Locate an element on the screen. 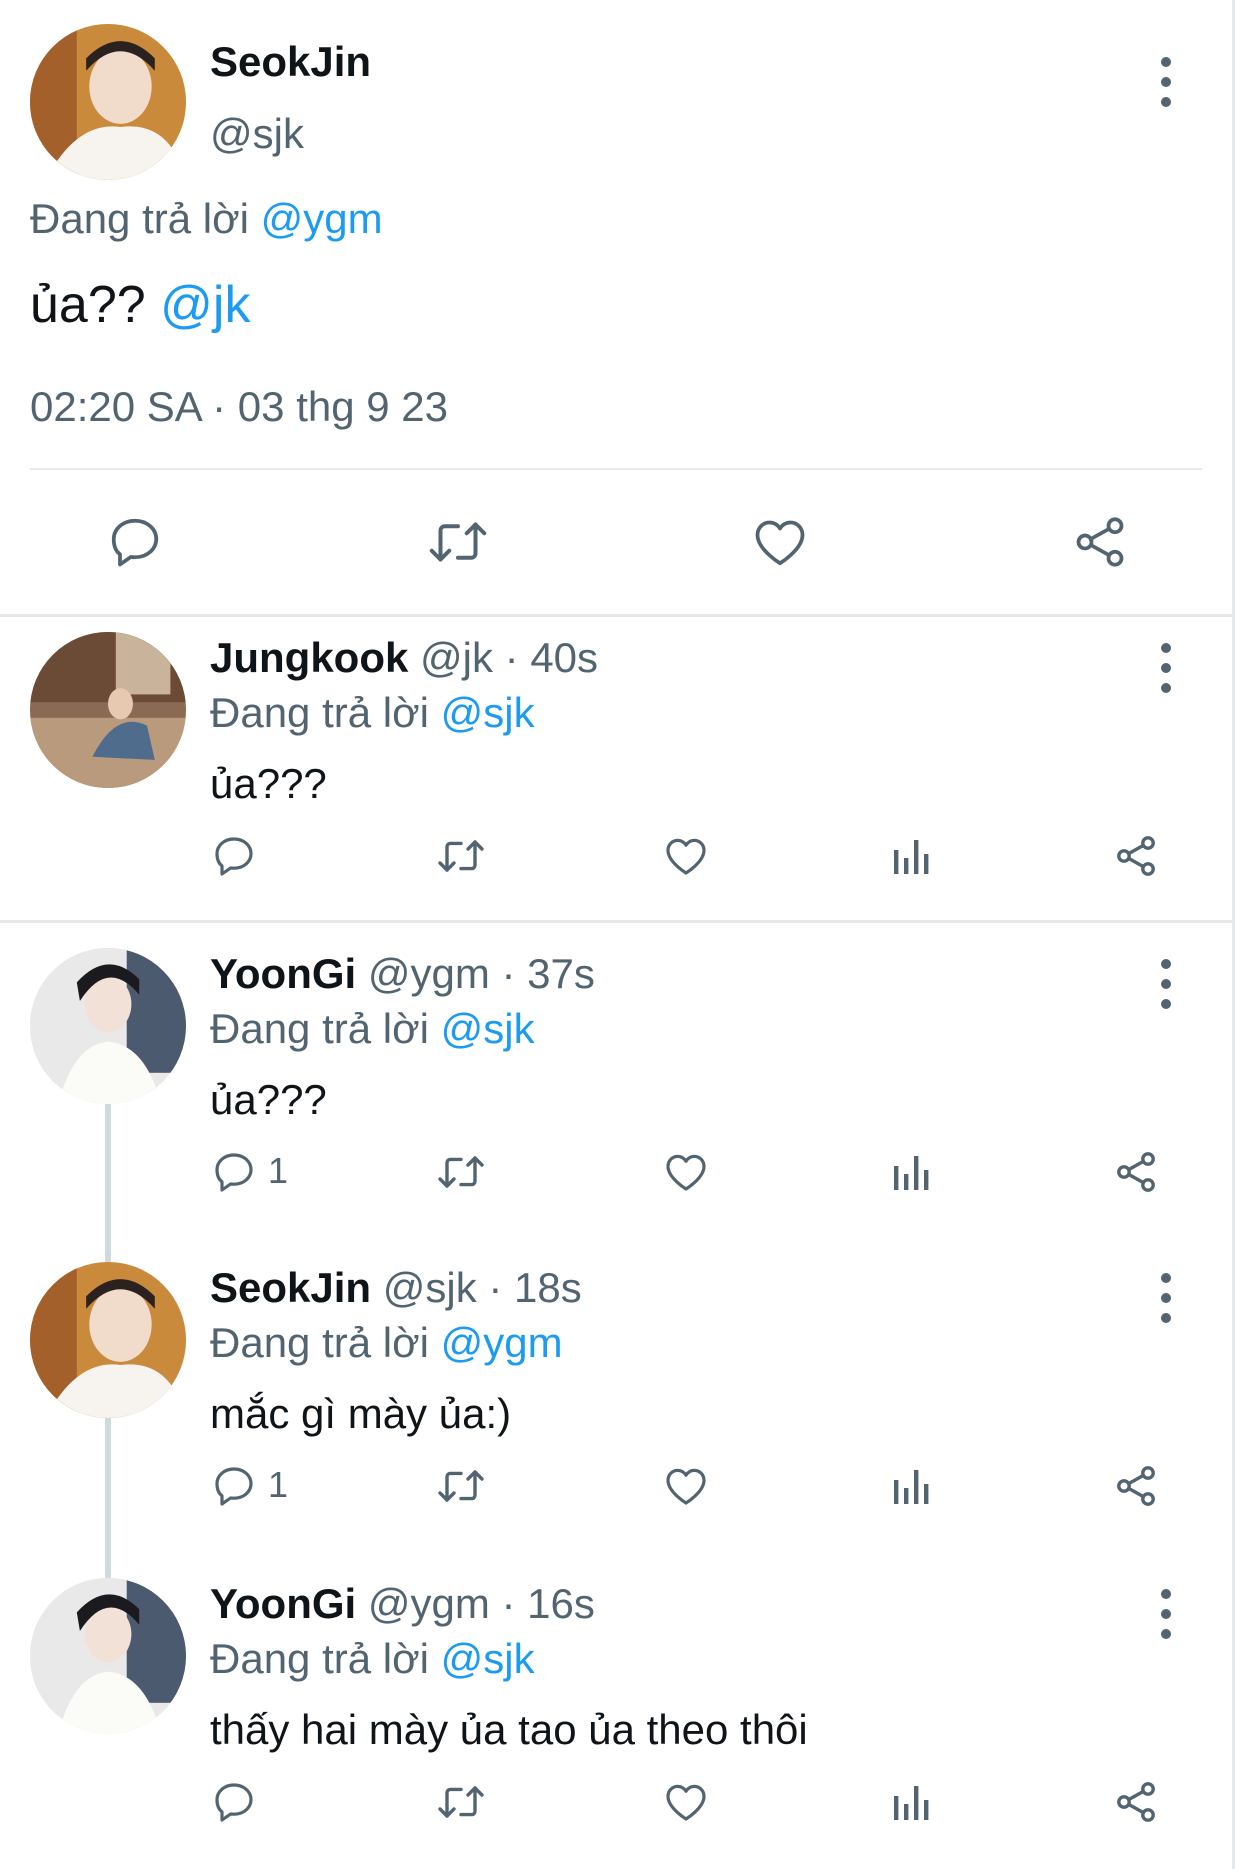  reply-header: Jungkook @jk · 40s is located at coordinates (404, 658).